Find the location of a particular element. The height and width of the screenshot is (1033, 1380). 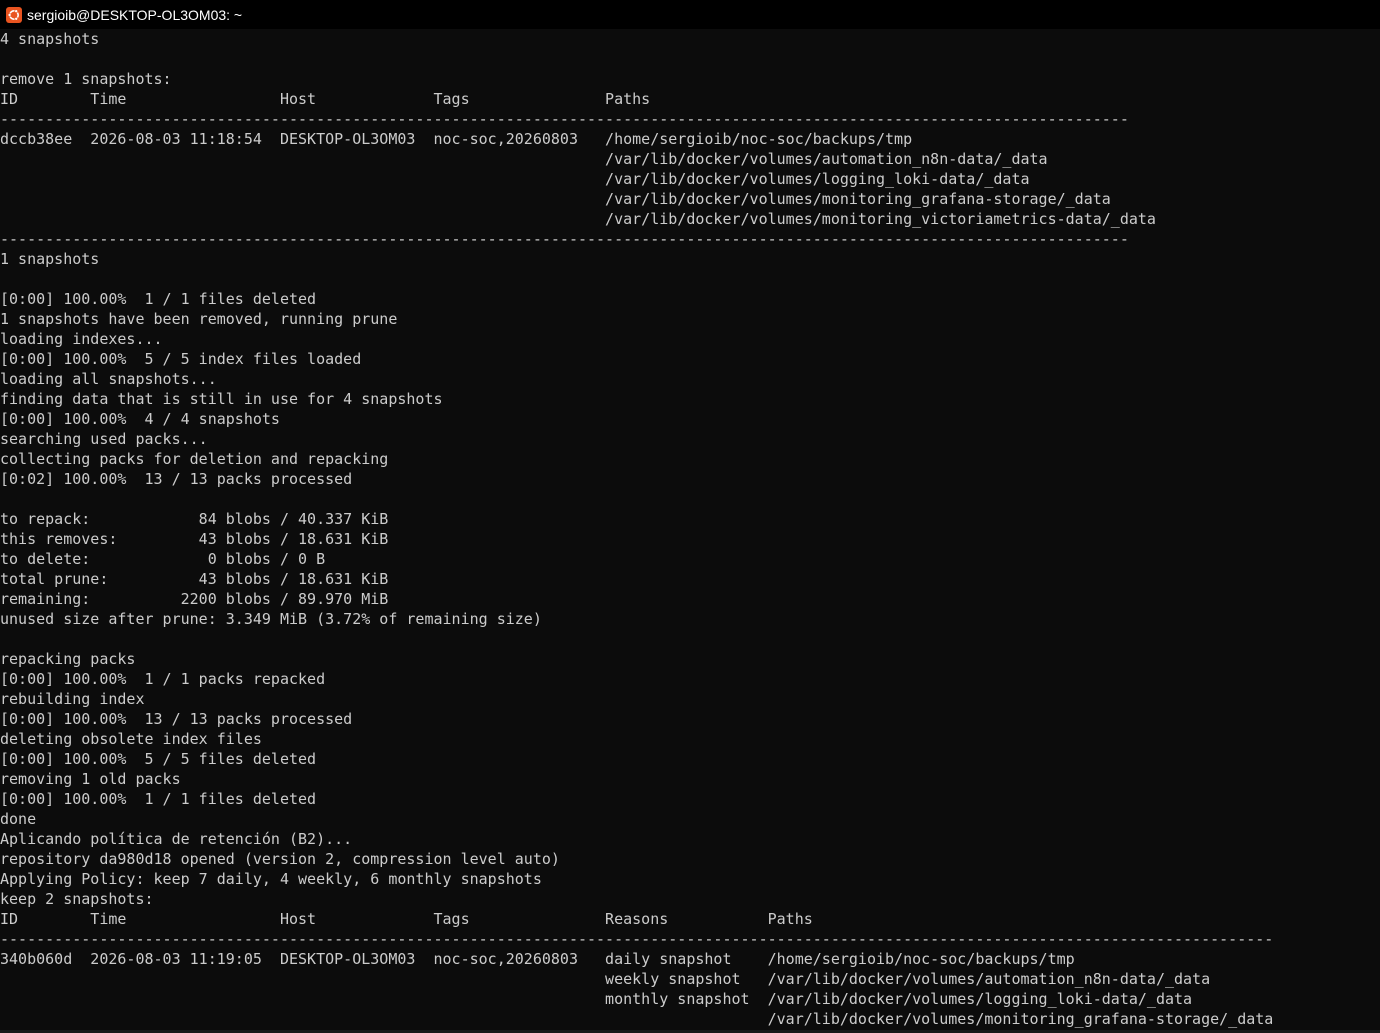

title-bar: sergioib@DESKTOP-OL3OM03: ~ is located at coordinates (690, 14).